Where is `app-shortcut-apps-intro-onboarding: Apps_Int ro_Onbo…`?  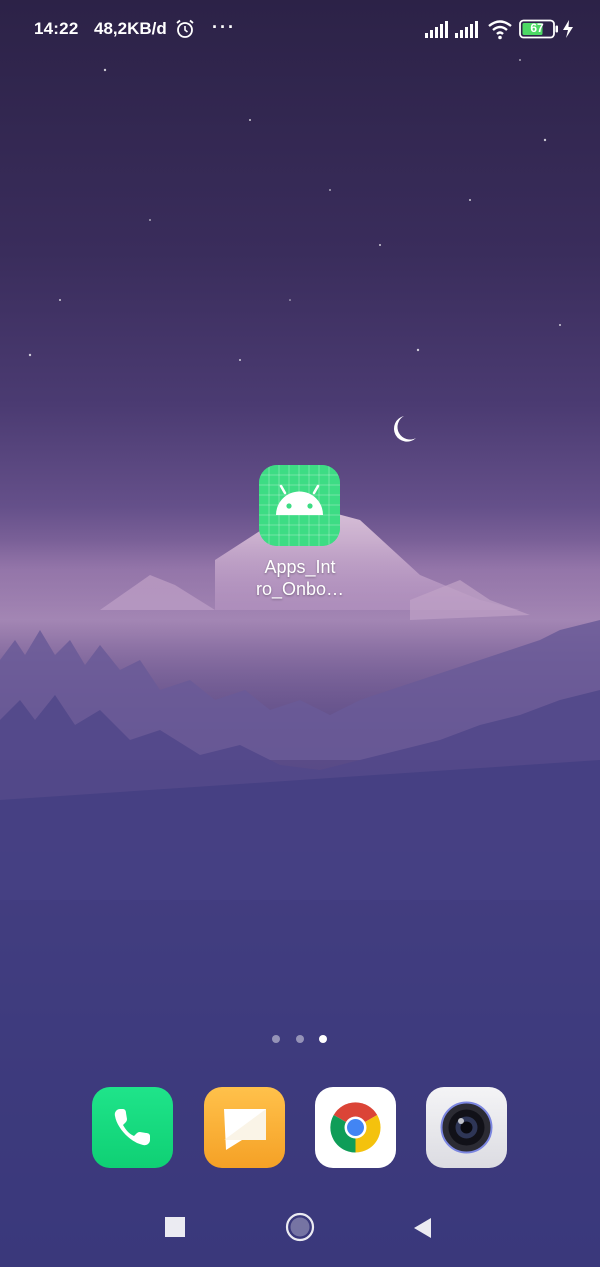 app-shortcut-apps-intro-onboarding: Apps_Int ro_Onbo… is located at coordinates (300, 537).